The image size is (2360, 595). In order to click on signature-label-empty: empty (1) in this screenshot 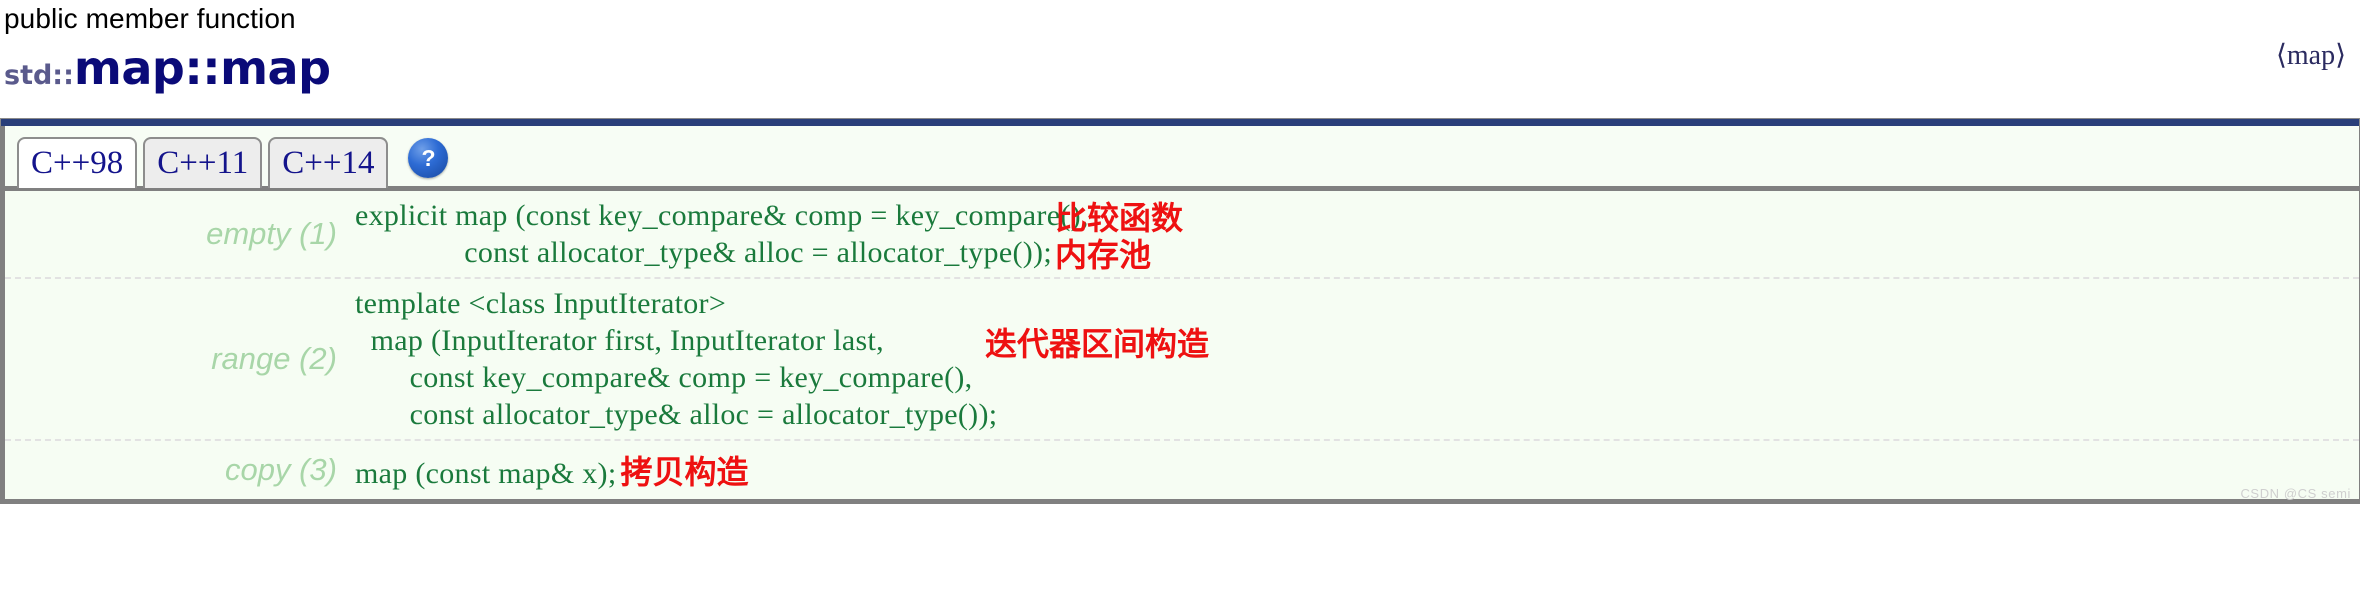, I will do `click(271, 233)`.